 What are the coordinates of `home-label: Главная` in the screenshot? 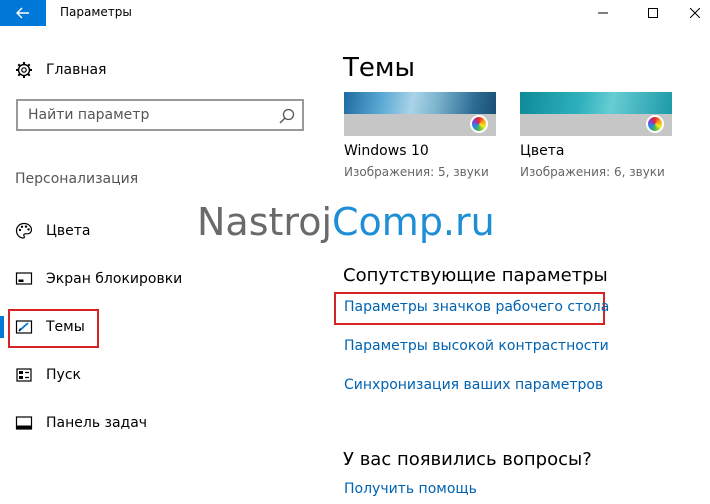 It's located at (76, 70).